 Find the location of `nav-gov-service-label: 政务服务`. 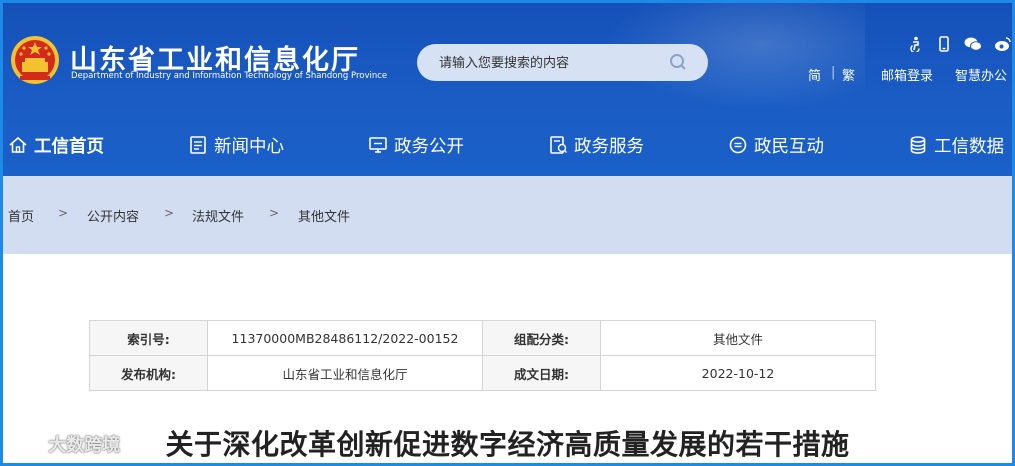

nav-gov-service-label: 政务服务 is located at coordinates (609, 146).